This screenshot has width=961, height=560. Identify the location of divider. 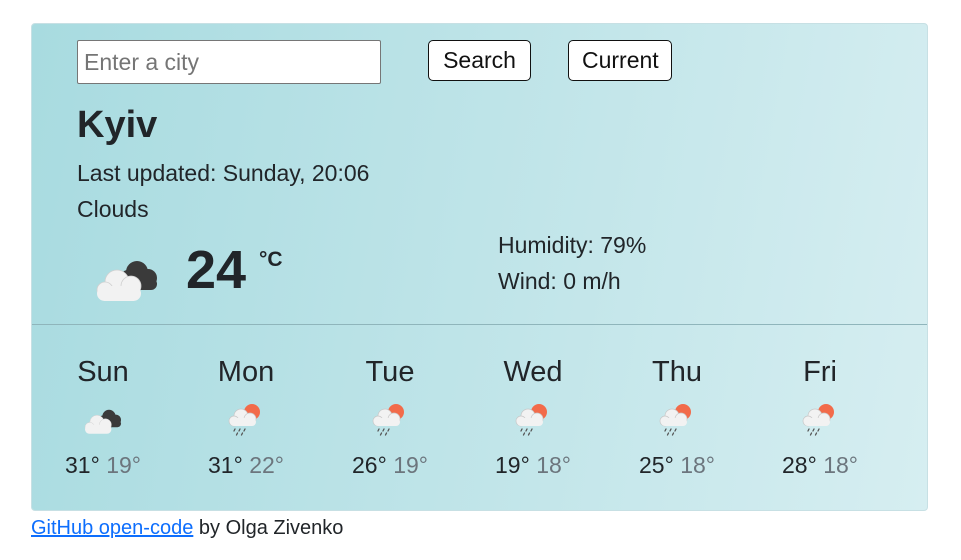
(479, 324).